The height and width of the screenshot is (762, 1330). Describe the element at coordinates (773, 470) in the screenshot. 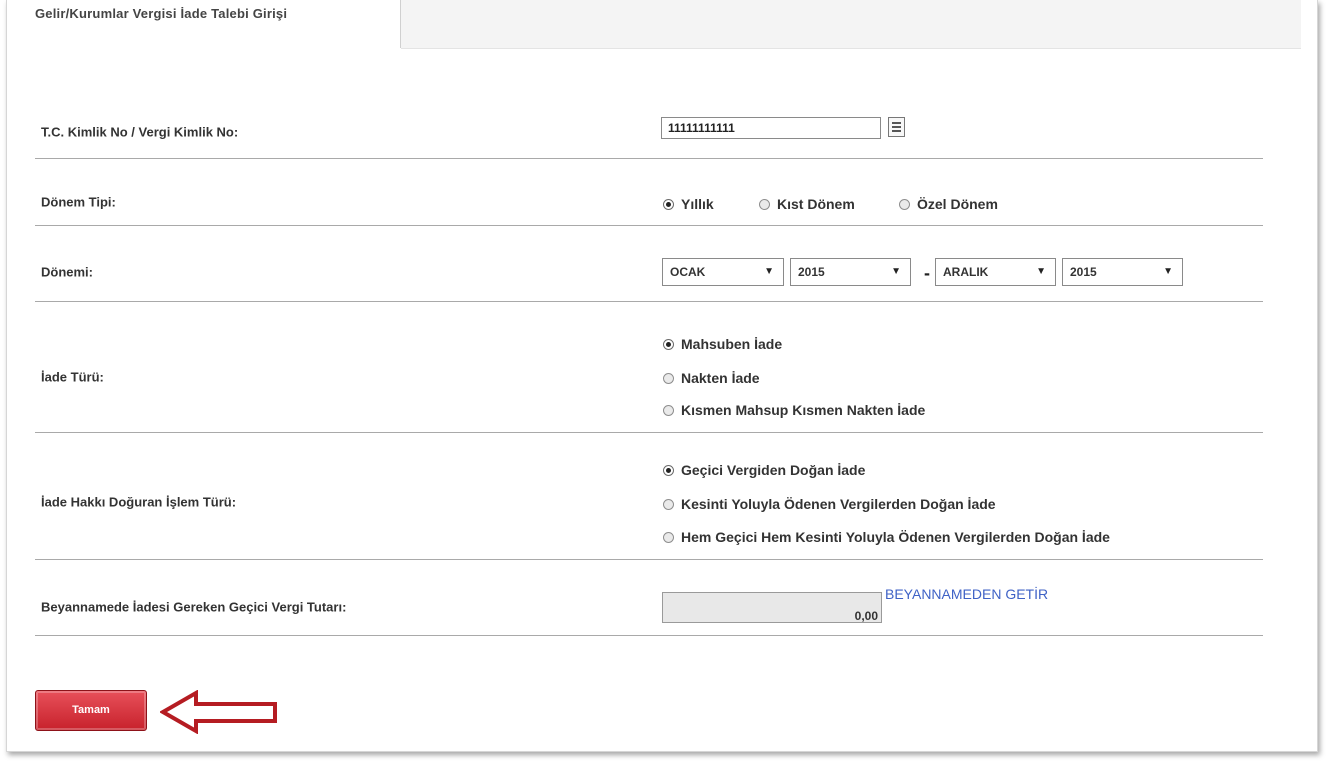

I see `radio-label: Geçici Vergiden Doğan İade` at that location.